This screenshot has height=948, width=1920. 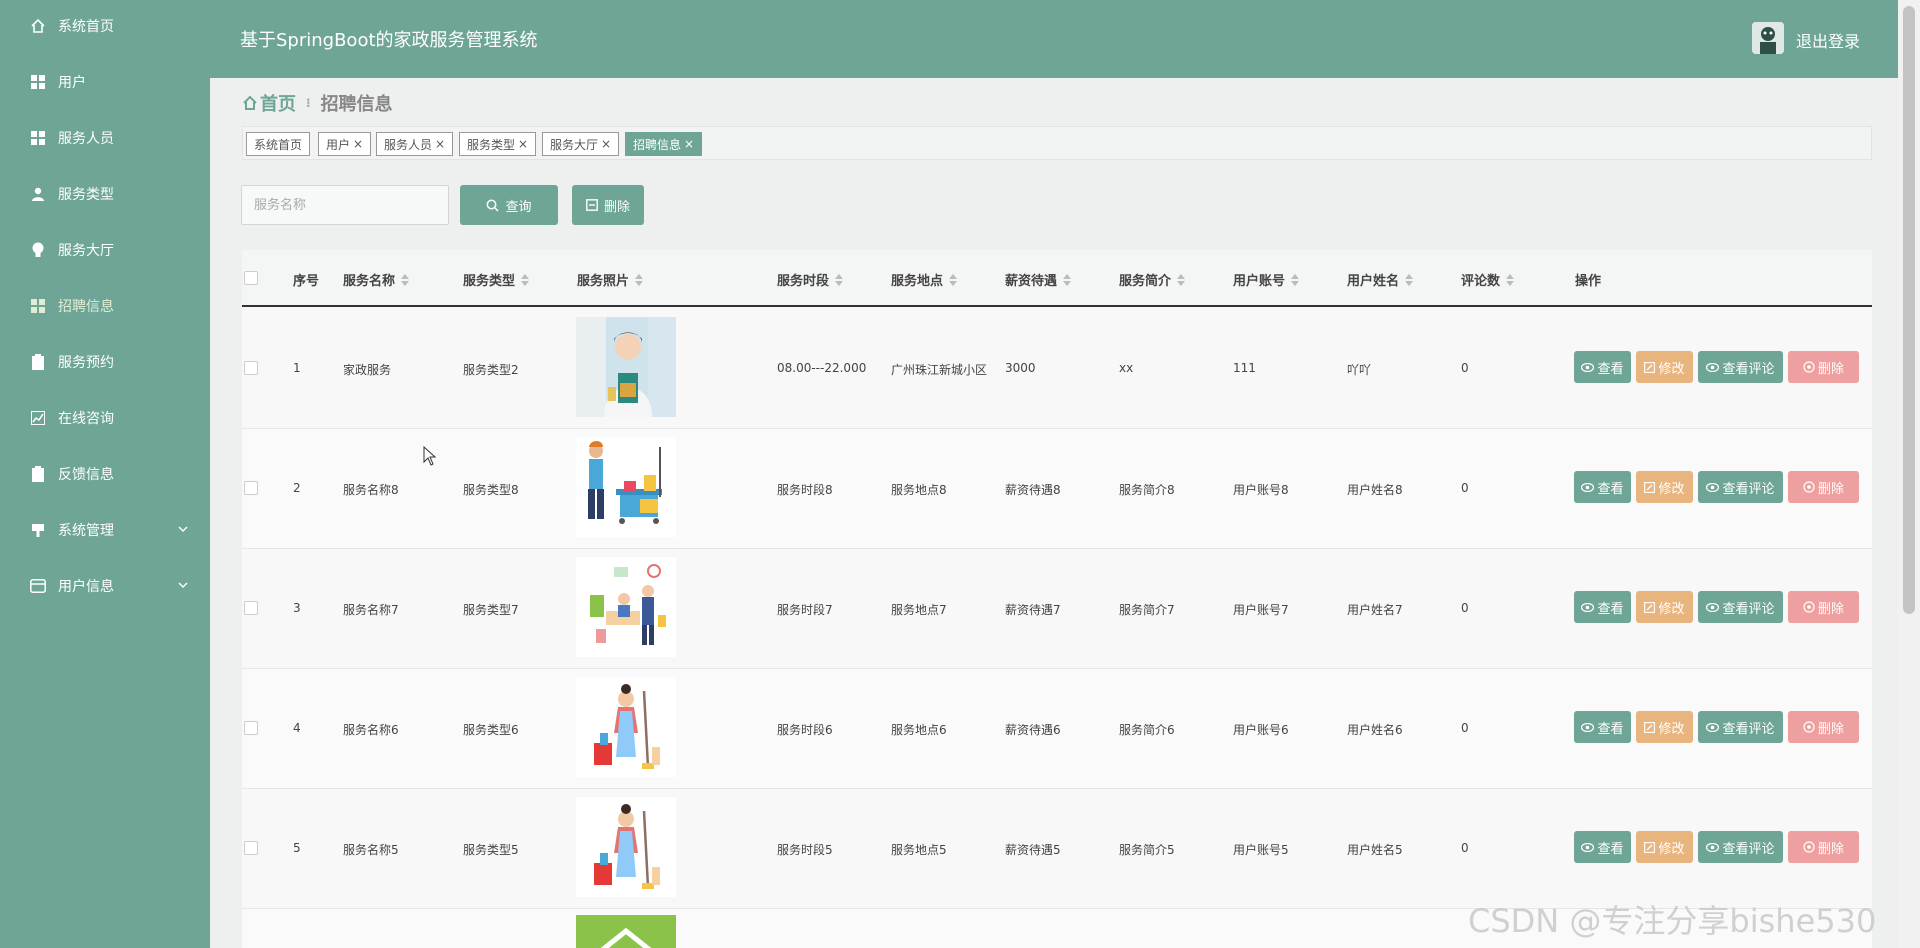 I want to click on logout-button: 退出登录, so click(x=1828, y=40).